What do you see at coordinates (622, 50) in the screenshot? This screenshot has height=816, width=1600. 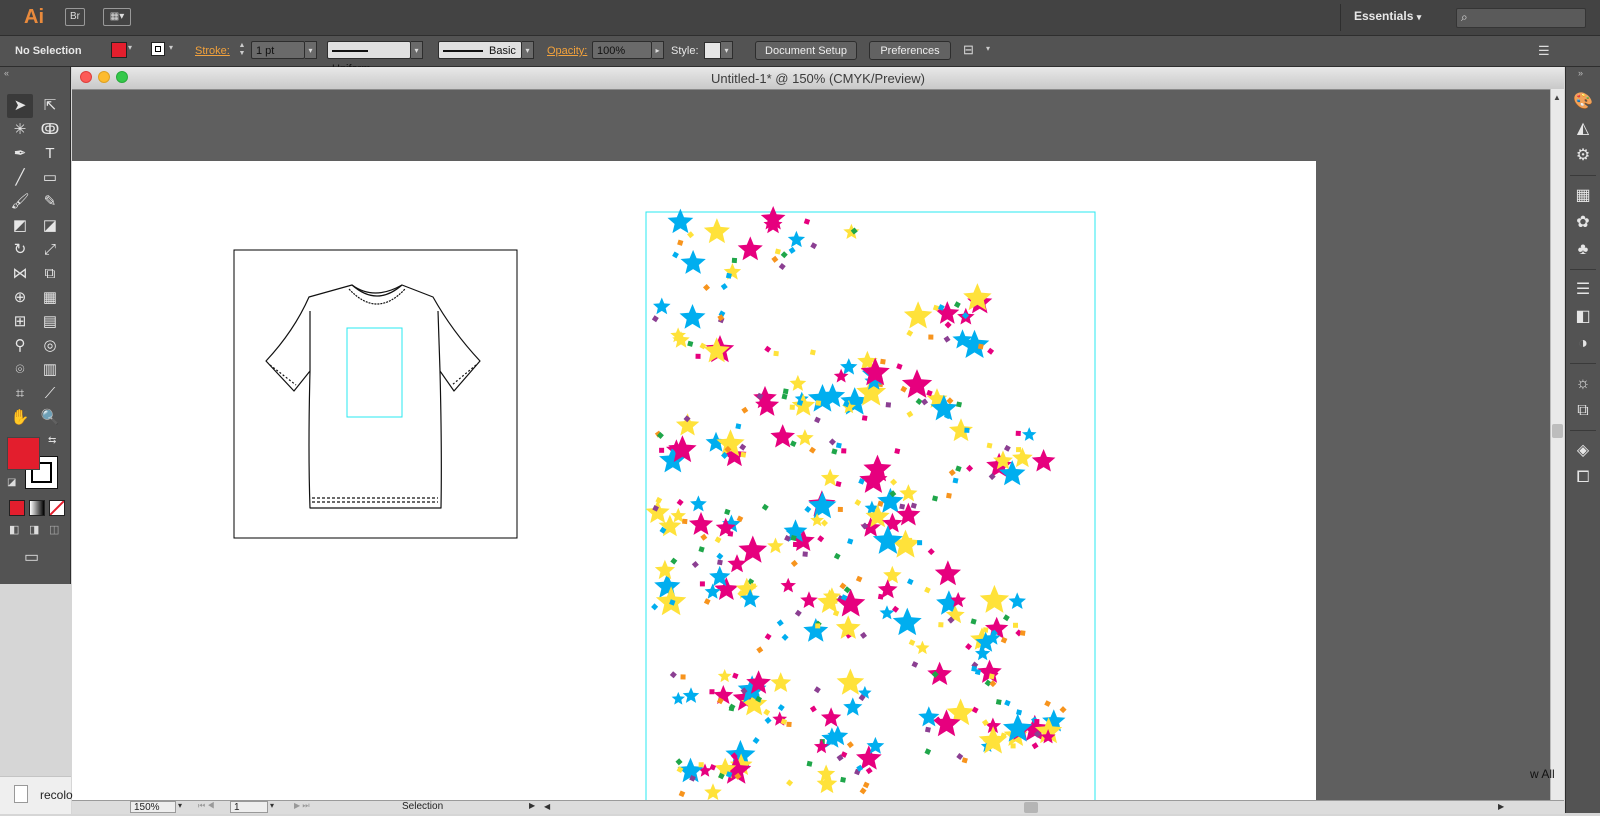 I see `opacity-field: 100%` at bounding box center [622, 50].